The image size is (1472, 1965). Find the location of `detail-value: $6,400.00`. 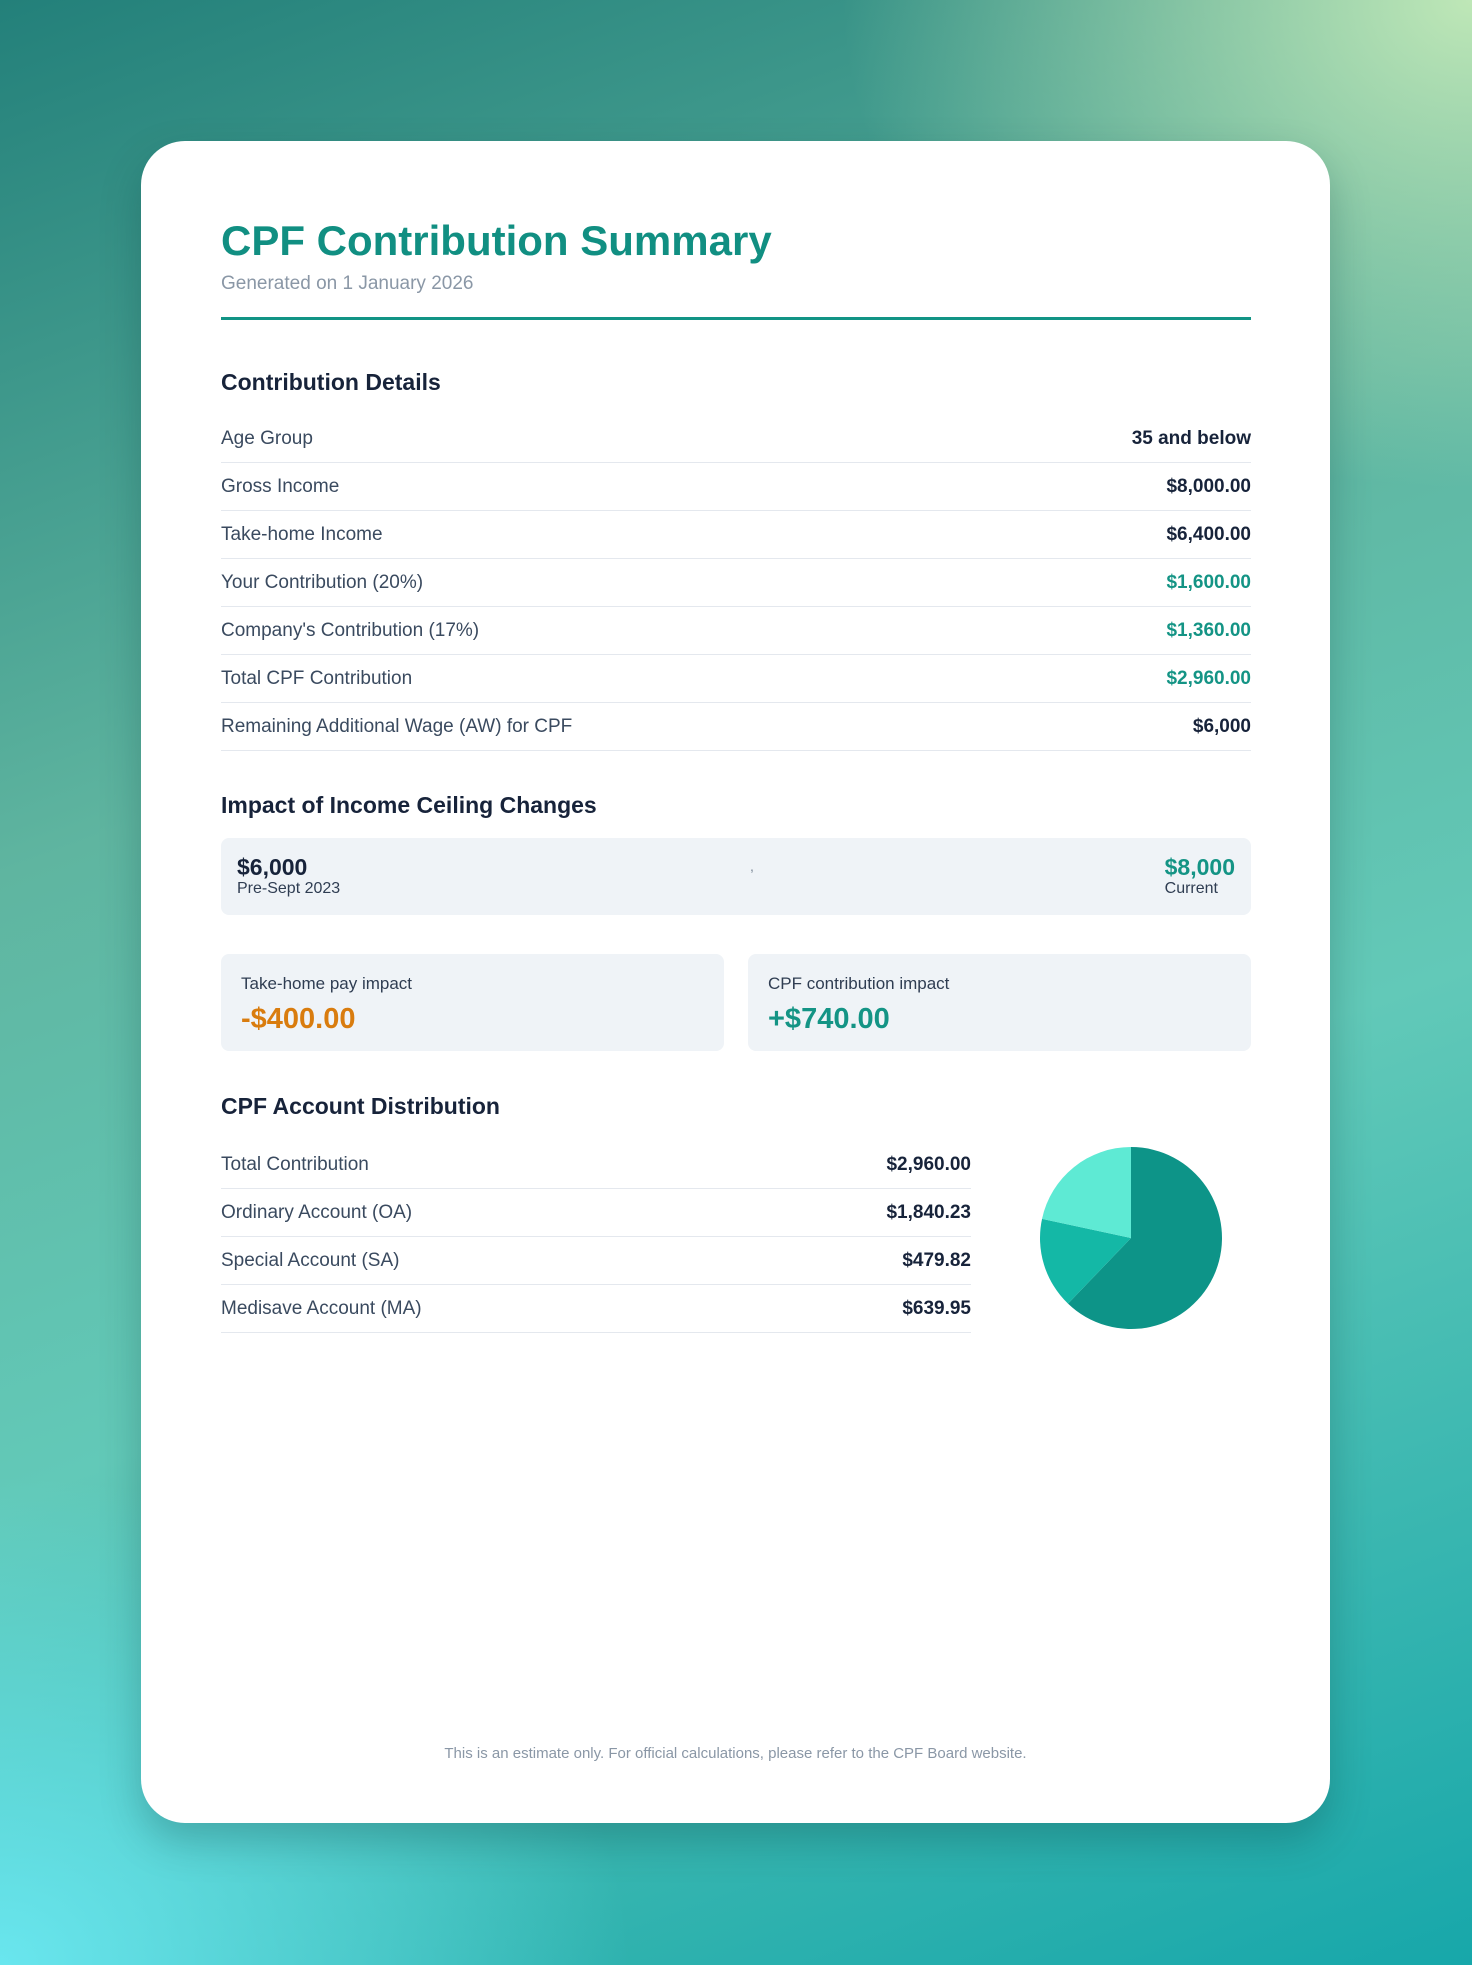

detail-value: $6,400.00 is located at coordinates (1208, 534).